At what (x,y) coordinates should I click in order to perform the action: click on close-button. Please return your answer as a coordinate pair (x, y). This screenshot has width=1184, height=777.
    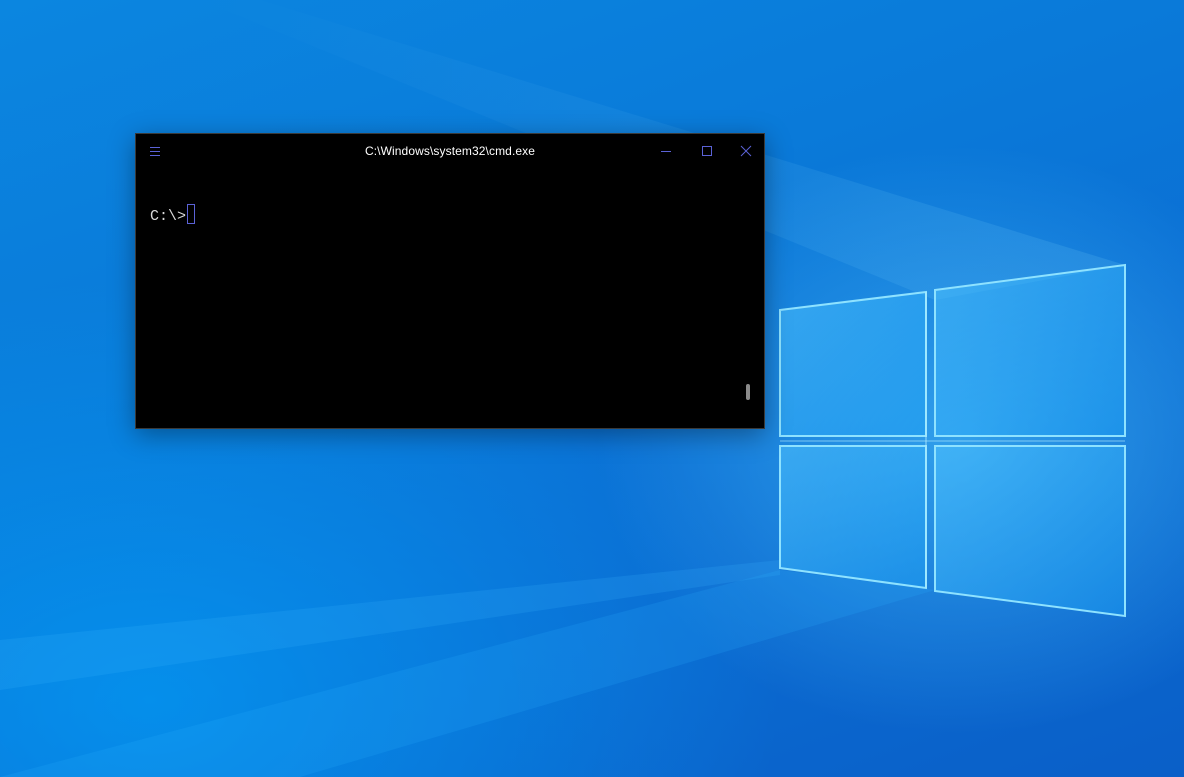
    Looking at the image, I should click on (746, 151).